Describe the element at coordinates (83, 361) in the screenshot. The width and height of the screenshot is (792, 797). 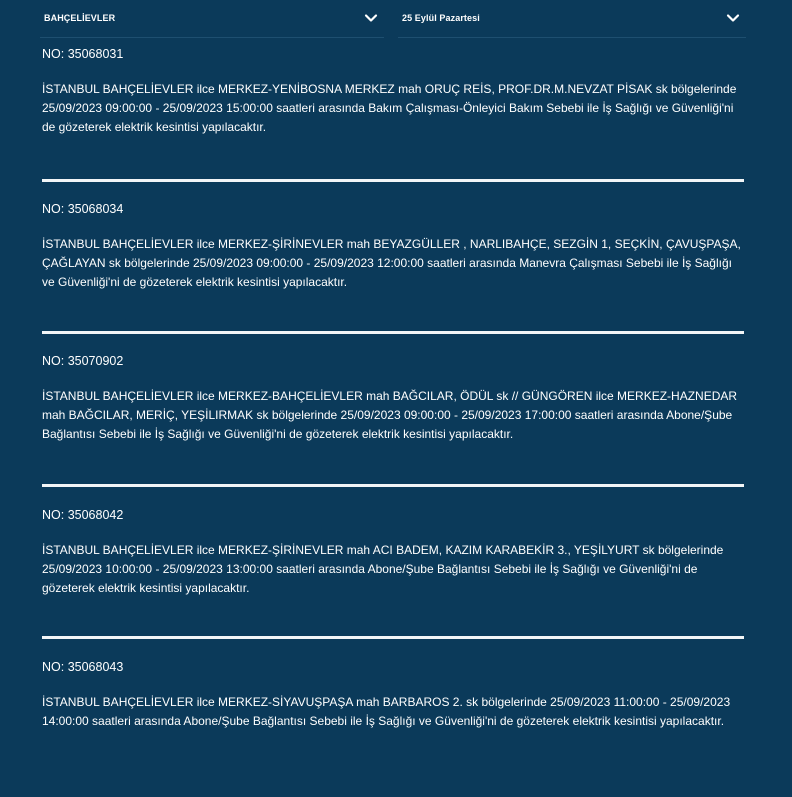
I see `notice-number: NO: 35070902` at that location.